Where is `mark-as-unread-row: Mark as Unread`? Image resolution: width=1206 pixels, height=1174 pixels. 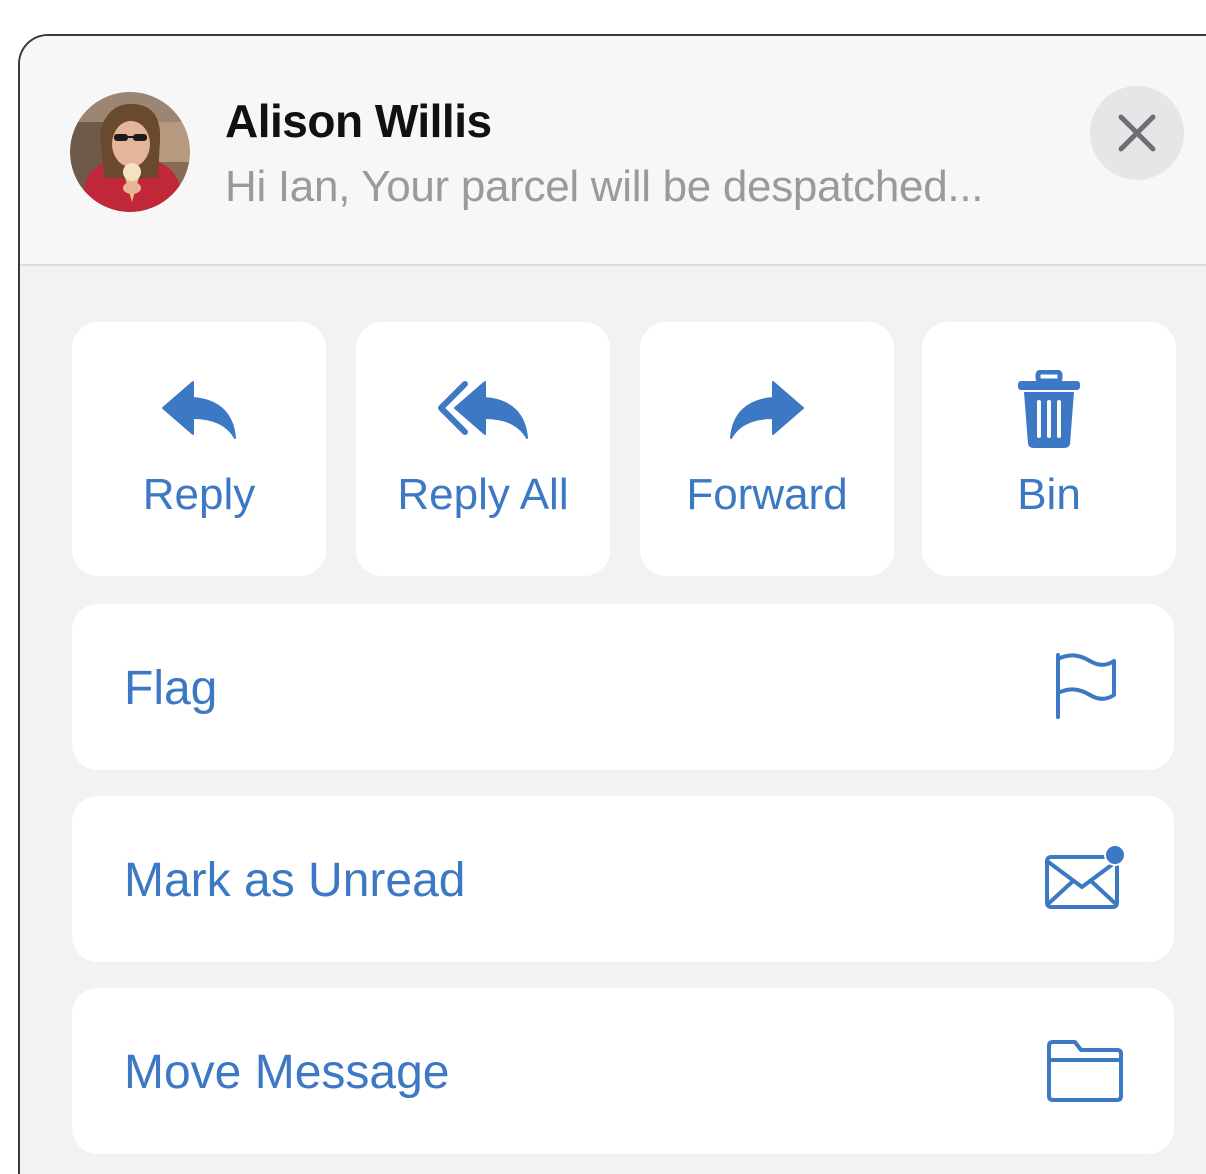 mark-as-unread-row: Mark as Unread is located at coordinates (623, 879).